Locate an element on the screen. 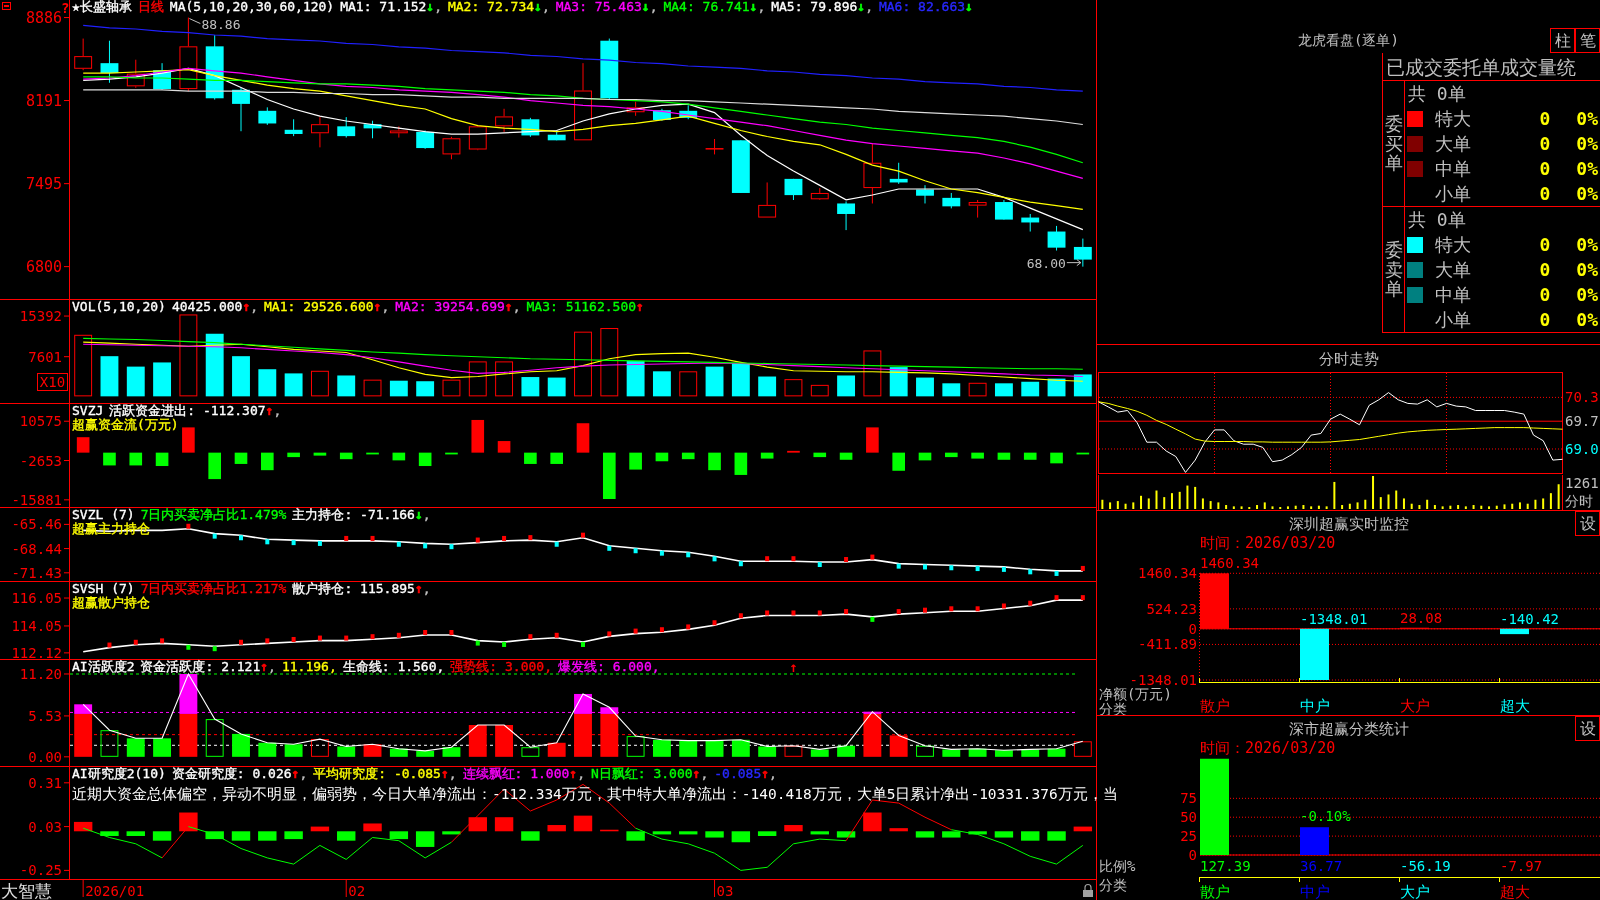 Image resolution: width=1600 pixels, height=900 pixels. order-type-label: 特大 is located at coordinates (1453, 244).